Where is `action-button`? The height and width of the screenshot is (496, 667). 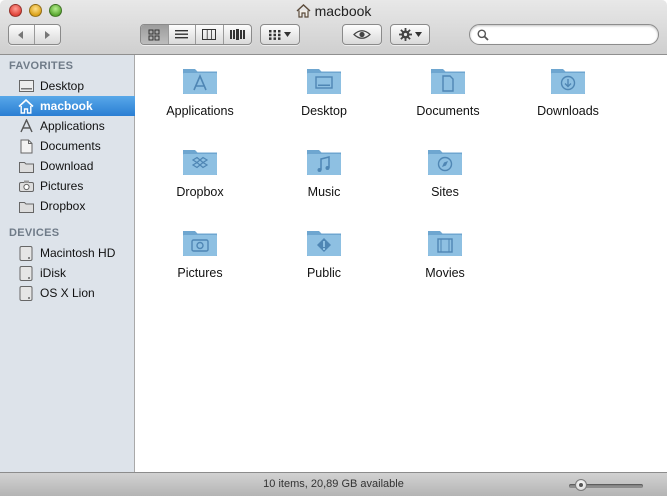
action-button is located at coordinates (410, 34).